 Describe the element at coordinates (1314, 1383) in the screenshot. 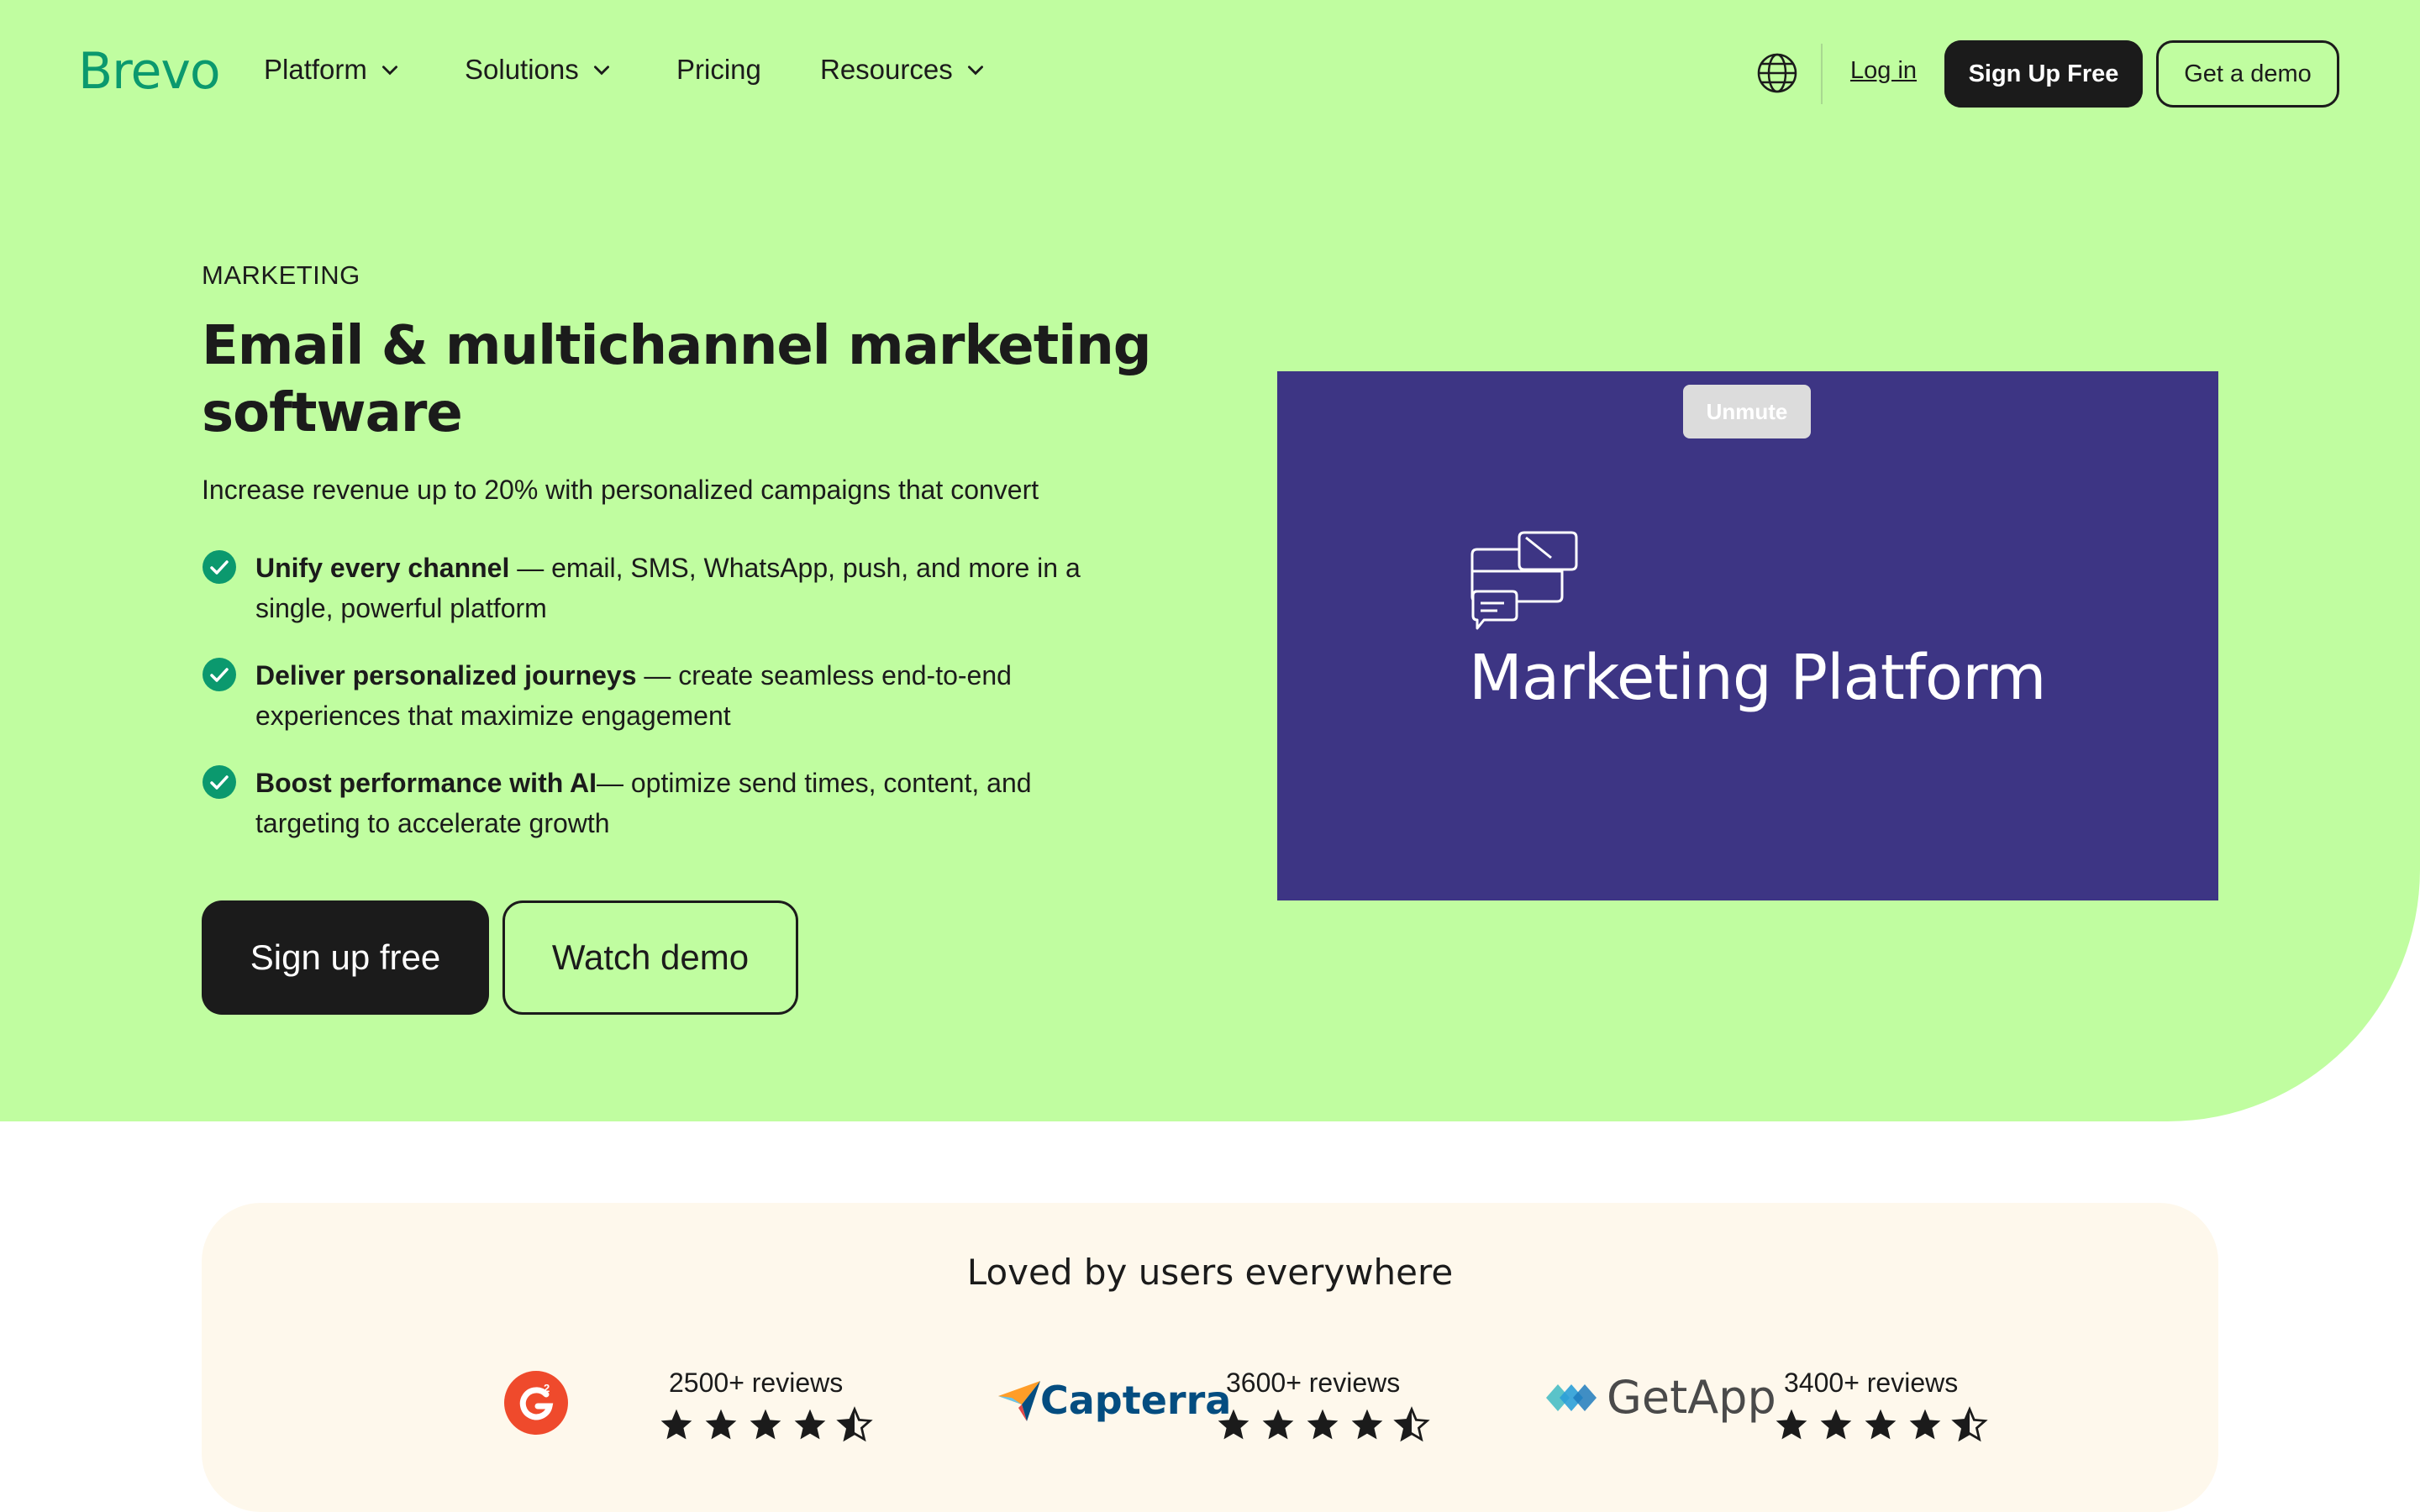

I see `capterra-review-count: 3600+ reviews` at that location.